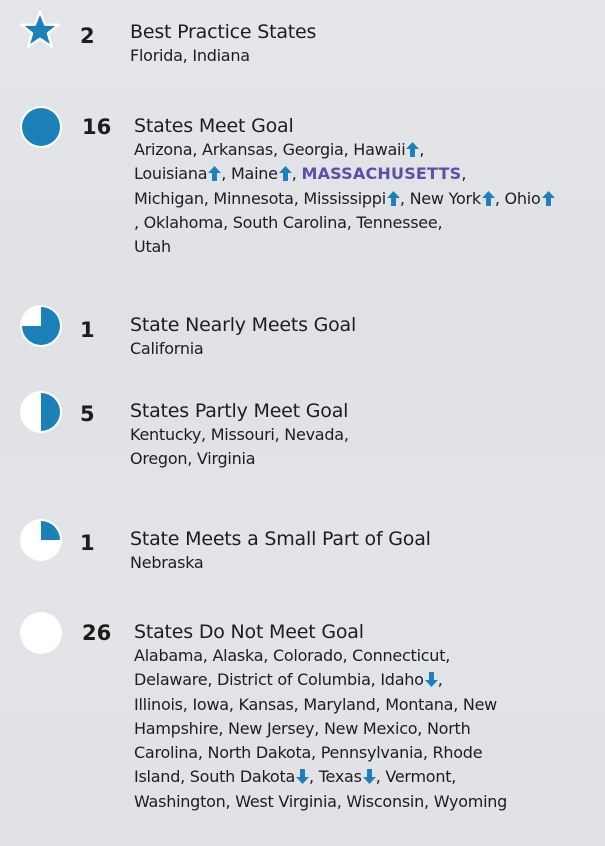  Describe the element at coordinates (249, 174) in the screenshot. I see `state-name: , Maine` at that location.